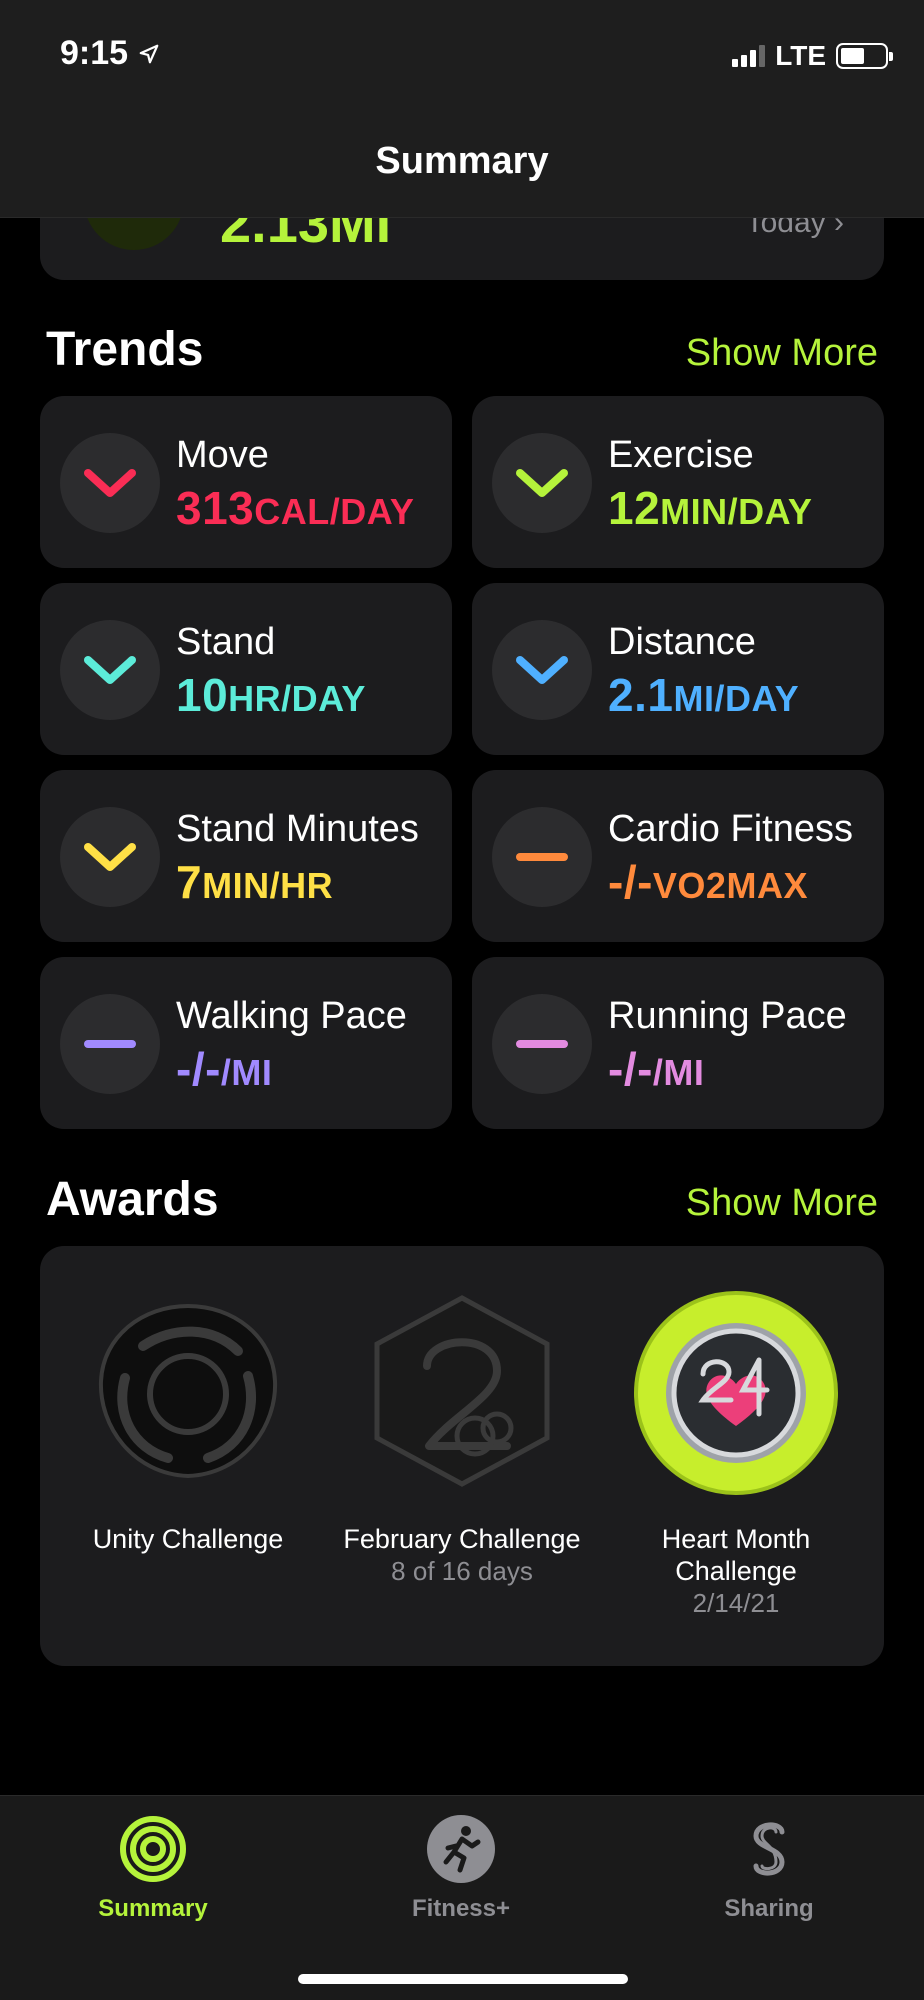 This screenshot has width=924, height=2000. I want to click on trend-label: Move, so click(222, 455).